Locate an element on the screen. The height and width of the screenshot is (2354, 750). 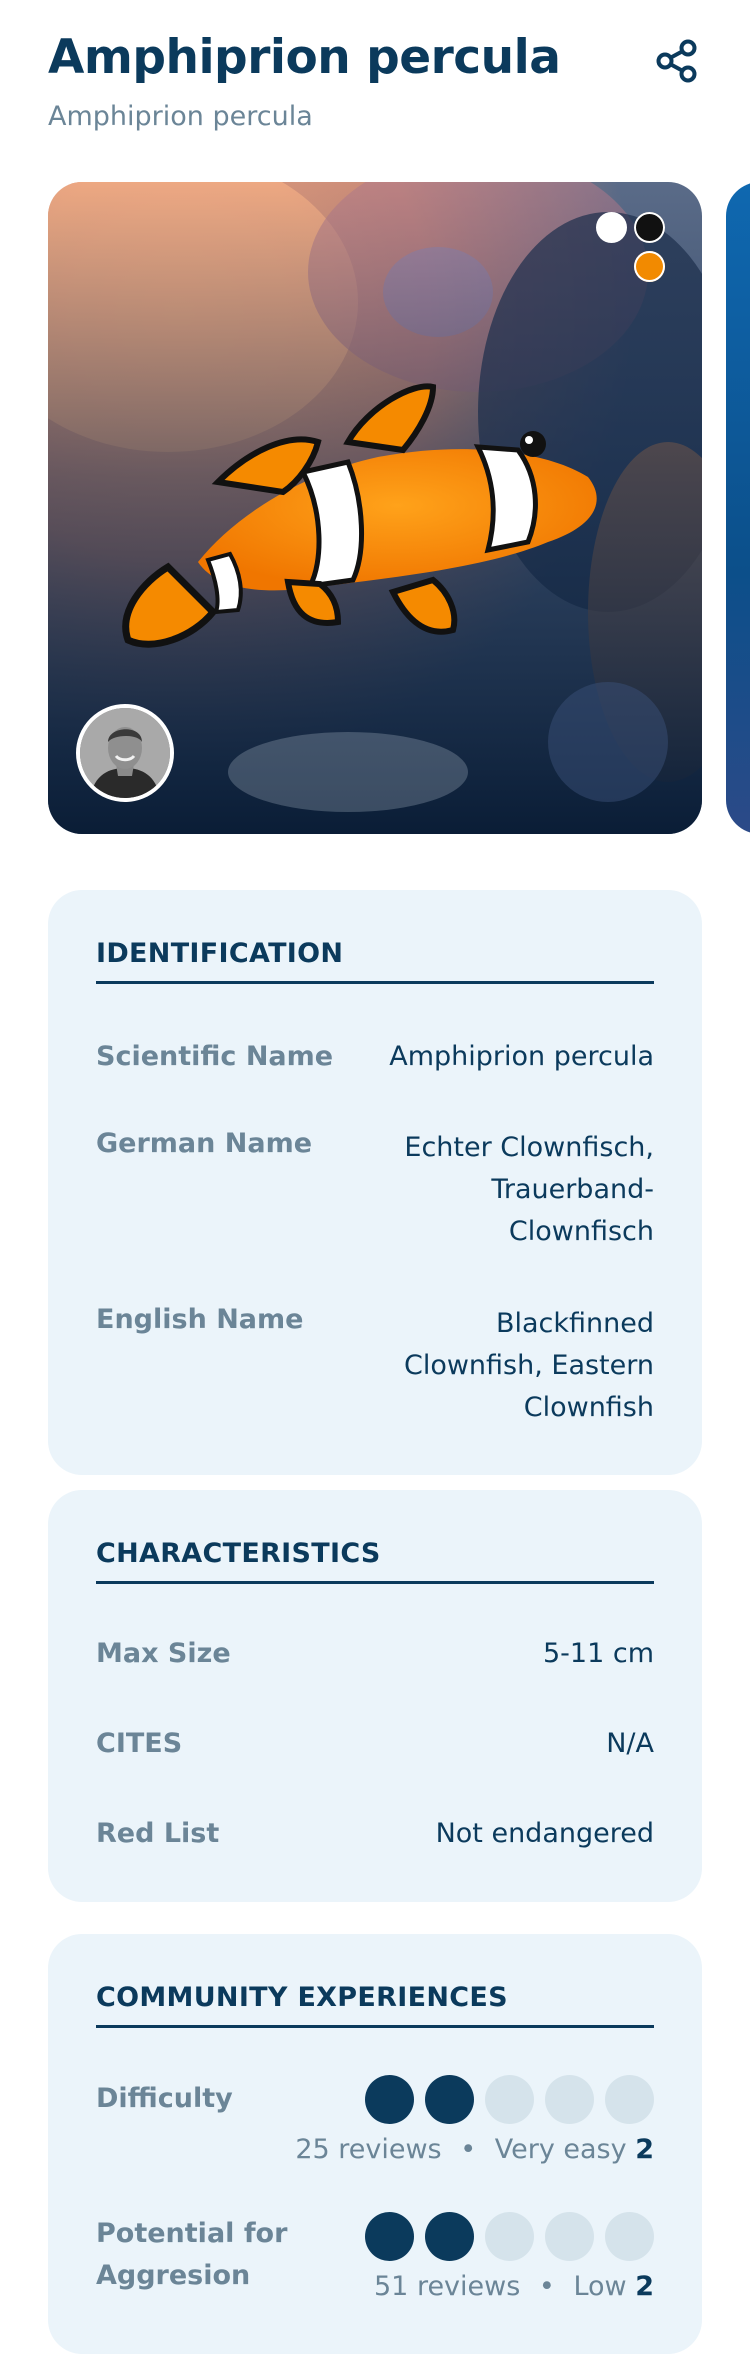
english-name-label: English Name is located at coordinates (200, 1319).